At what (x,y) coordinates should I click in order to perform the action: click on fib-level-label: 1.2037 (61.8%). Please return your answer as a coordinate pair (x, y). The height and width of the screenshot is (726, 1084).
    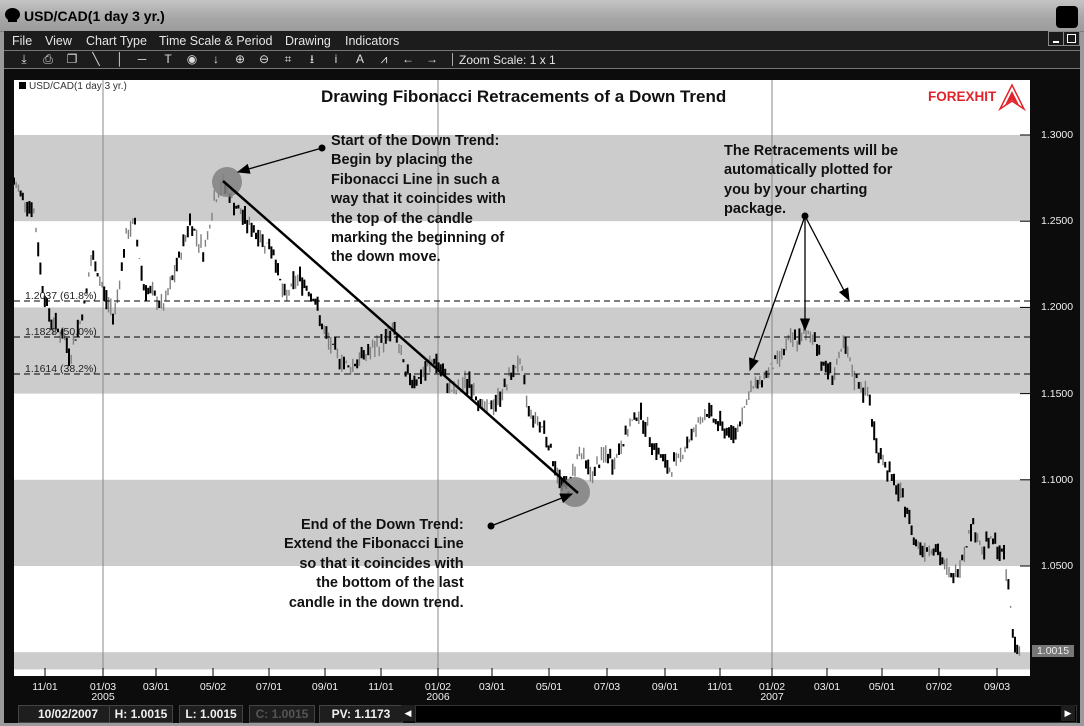
    Looking at the image, I should click on (61, 296).